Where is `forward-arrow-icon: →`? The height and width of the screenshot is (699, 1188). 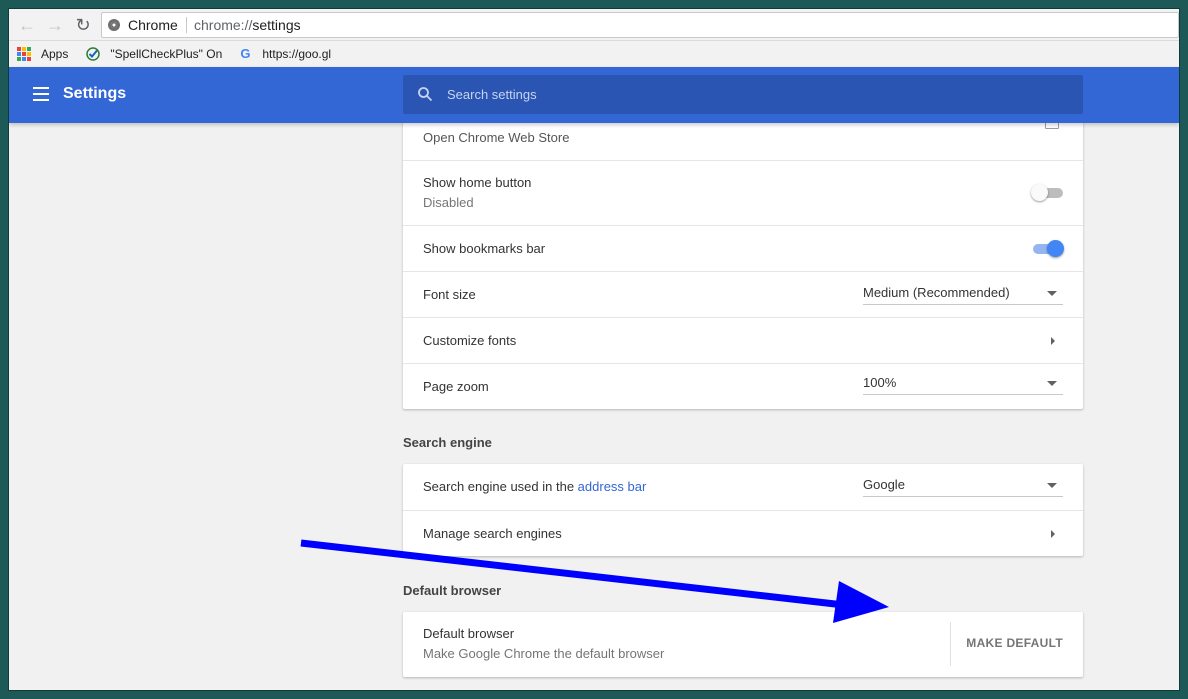 forward-arrow-icon: → is located at coordinates (55, 25).